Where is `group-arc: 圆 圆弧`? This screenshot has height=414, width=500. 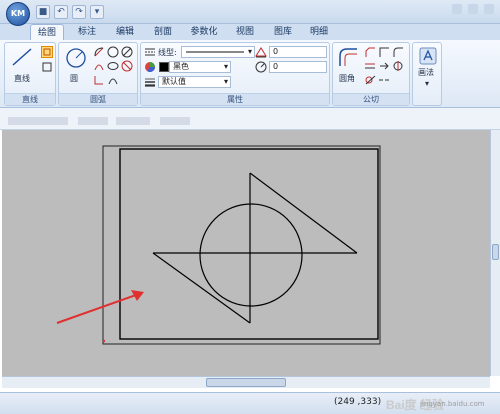 group-arc: 圆 圆弧 is located at coordinates (98, 74).